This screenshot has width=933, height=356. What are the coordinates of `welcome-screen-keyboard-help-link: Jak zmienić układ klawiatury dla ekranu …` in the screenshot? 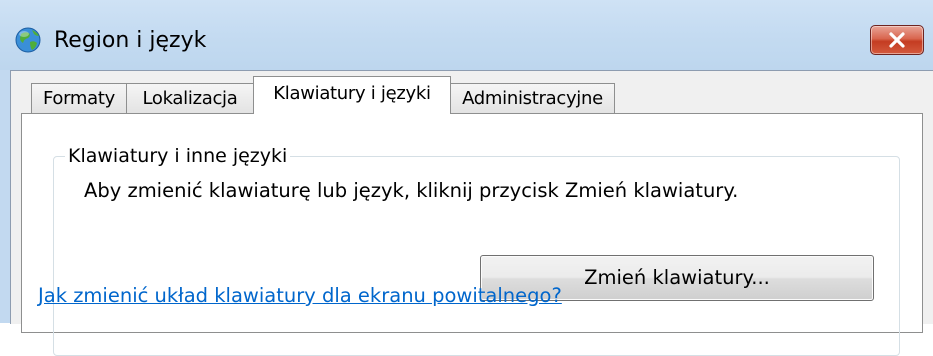 It's located at (300, 296).